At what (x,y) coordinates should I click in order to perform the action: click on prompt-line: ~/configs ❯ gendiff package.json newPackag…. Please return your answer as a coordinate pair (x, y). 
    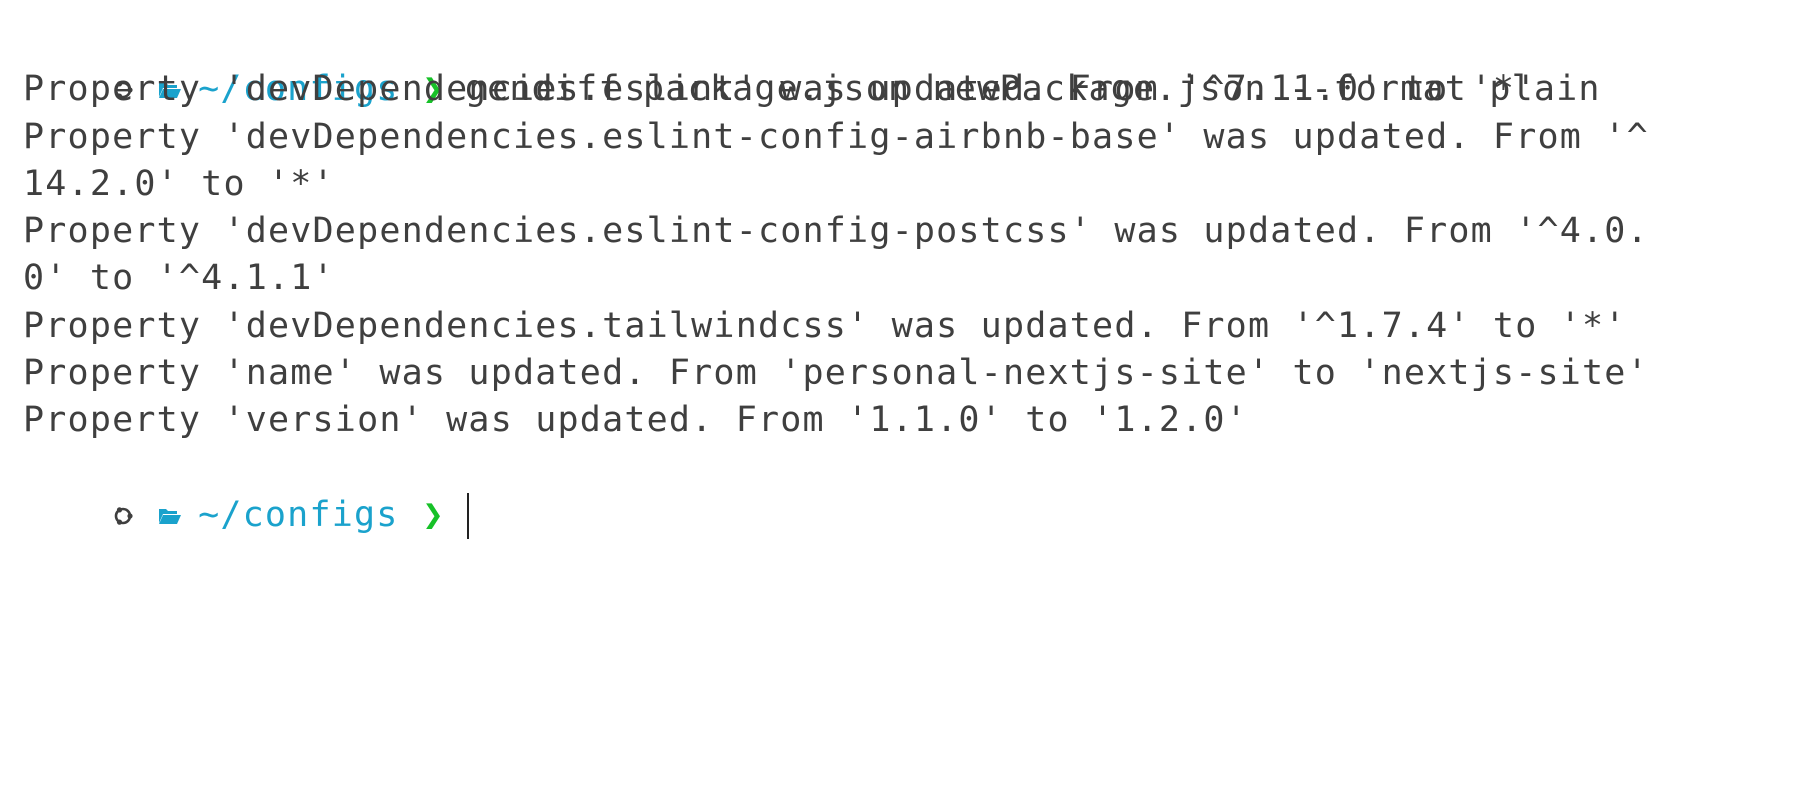
    Looking at the image, I should click on (911, 64).